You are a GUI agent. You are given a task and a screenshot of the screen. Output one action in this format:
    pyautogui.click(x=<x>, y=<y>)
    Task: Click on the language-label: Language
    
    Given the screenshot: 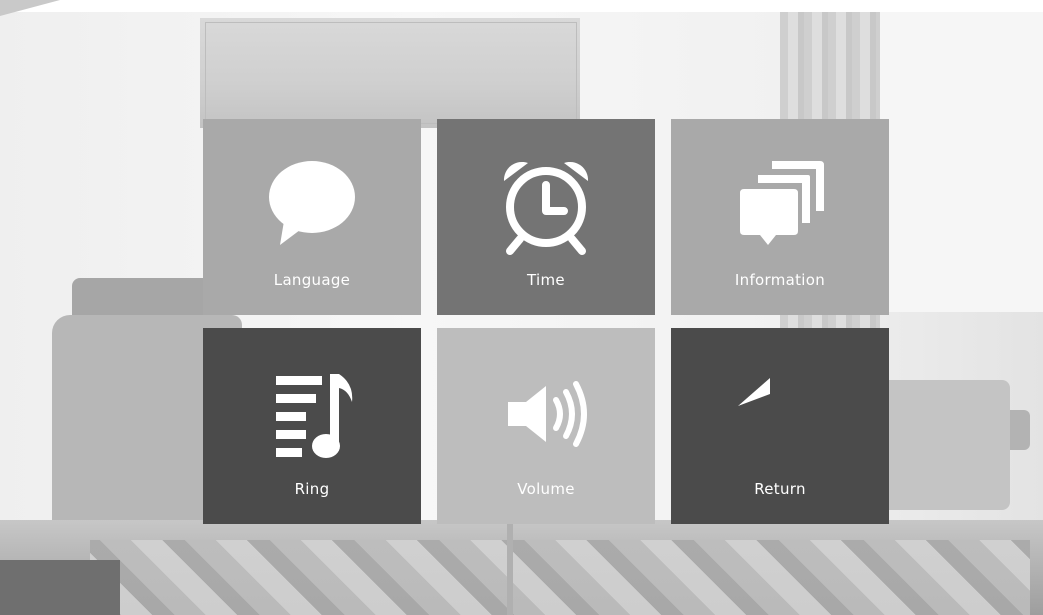 What is the action you would take?
    pyautogui.click(x=312, y=280)
    